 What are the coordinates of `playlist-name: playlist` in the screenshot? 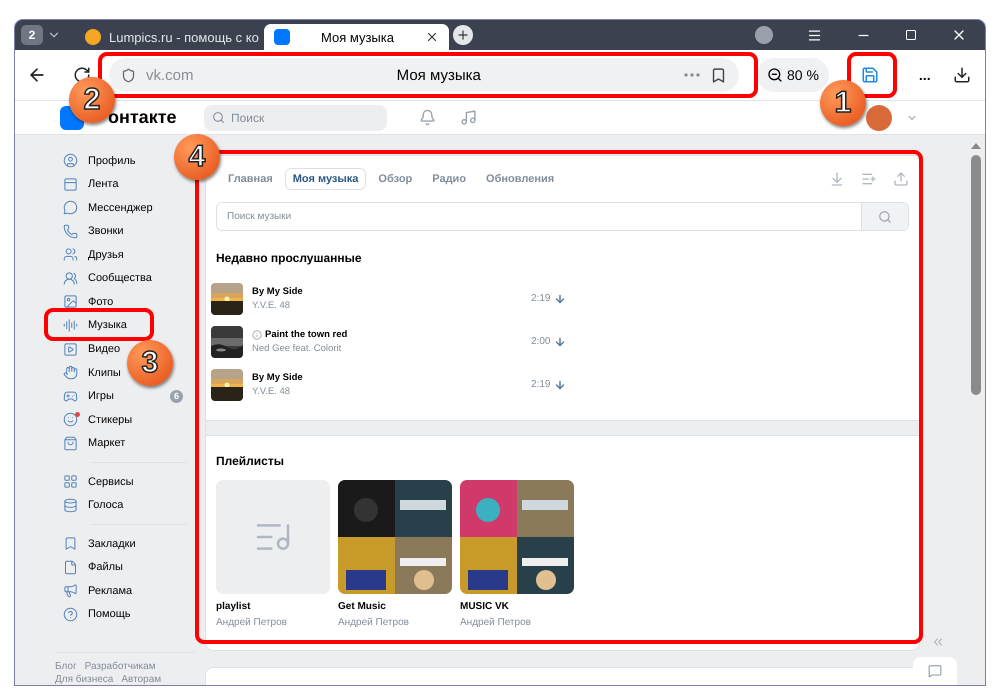 It's located at (234, 606).